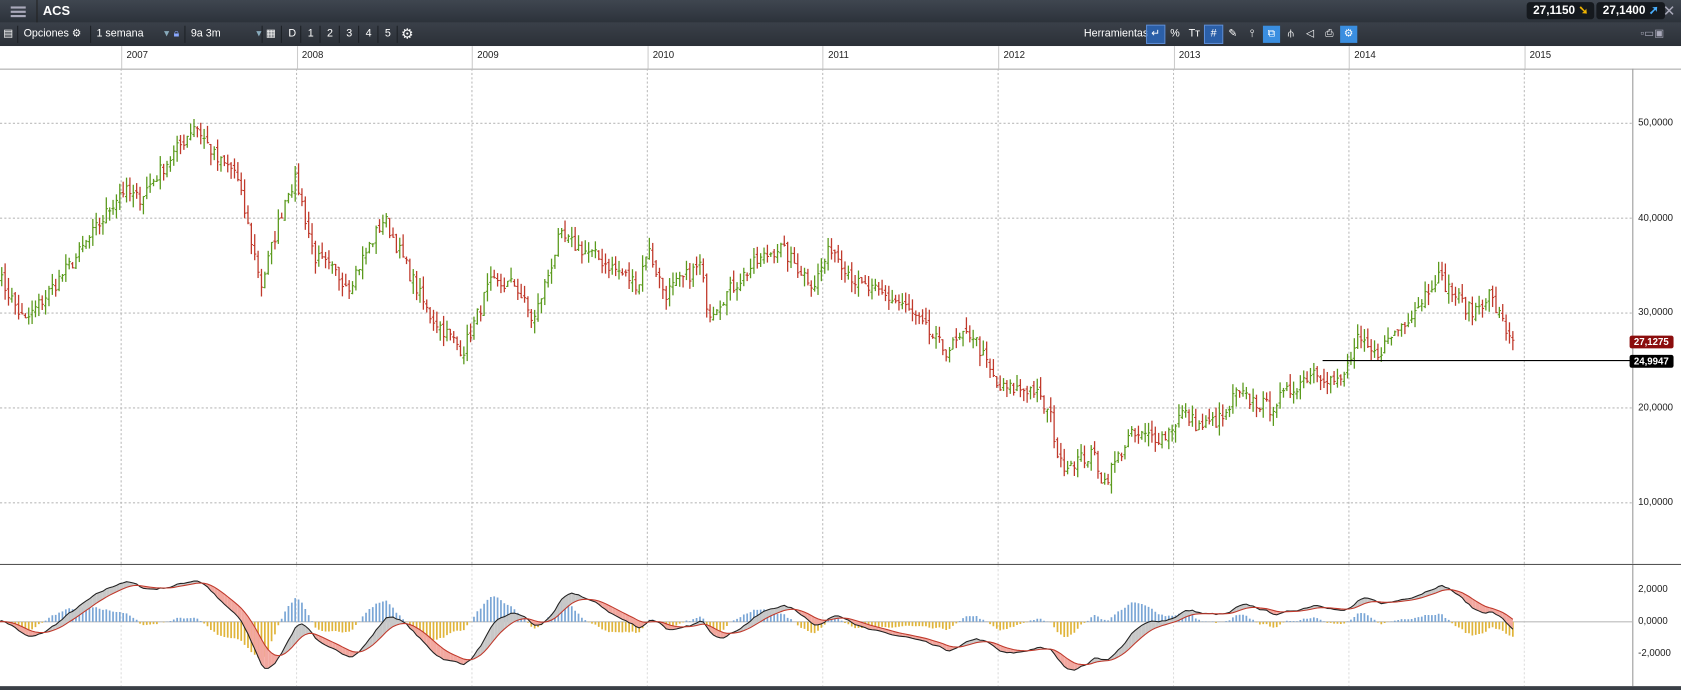 This screenshot has height=690, width=1681. Describe the element at coordinates (166, 33) in the screenshot. I see `chevron-down-icon: ▾` at that location.